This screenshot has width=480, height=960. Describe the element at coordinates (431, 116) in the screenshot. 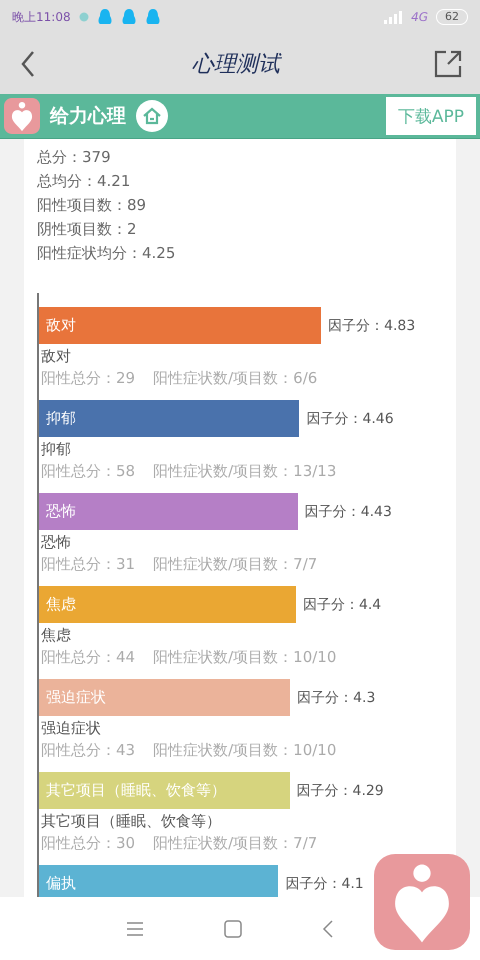

I see `download-app-button: 下载APP` at that location.